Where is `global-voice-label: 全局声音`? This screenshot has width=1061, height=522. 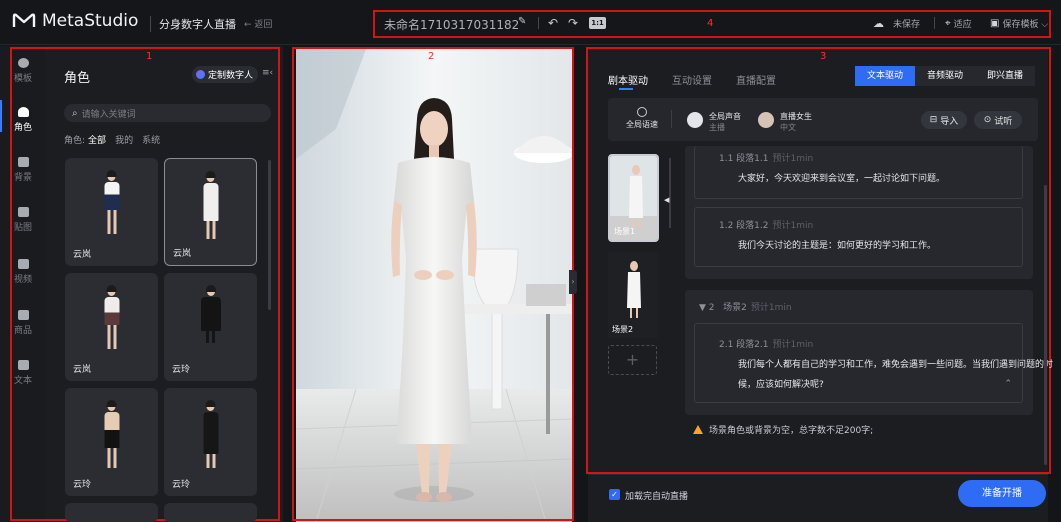 global-voice-label: 全局声音 is located at coordinates (725, 116).